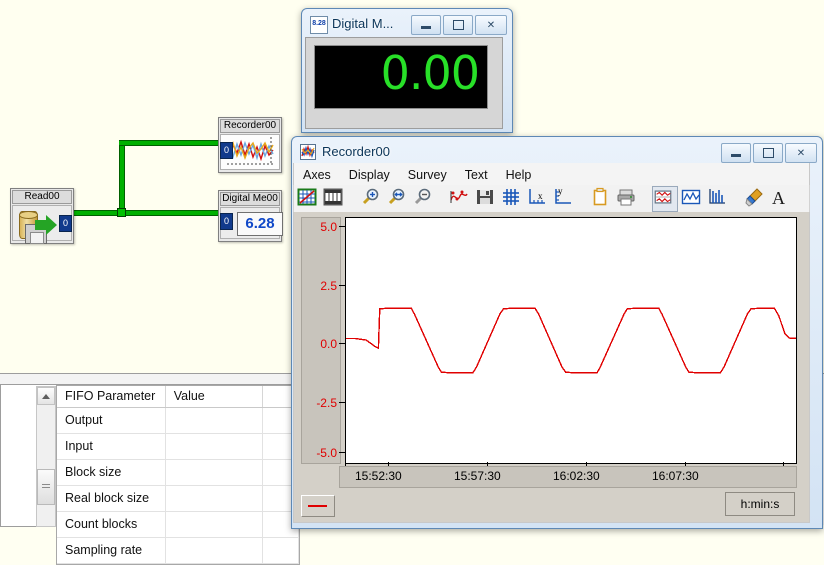 The width and height of the screenshot is (824, 565). I want to click on recorder-toolbar: x y A, so click(551, 199).